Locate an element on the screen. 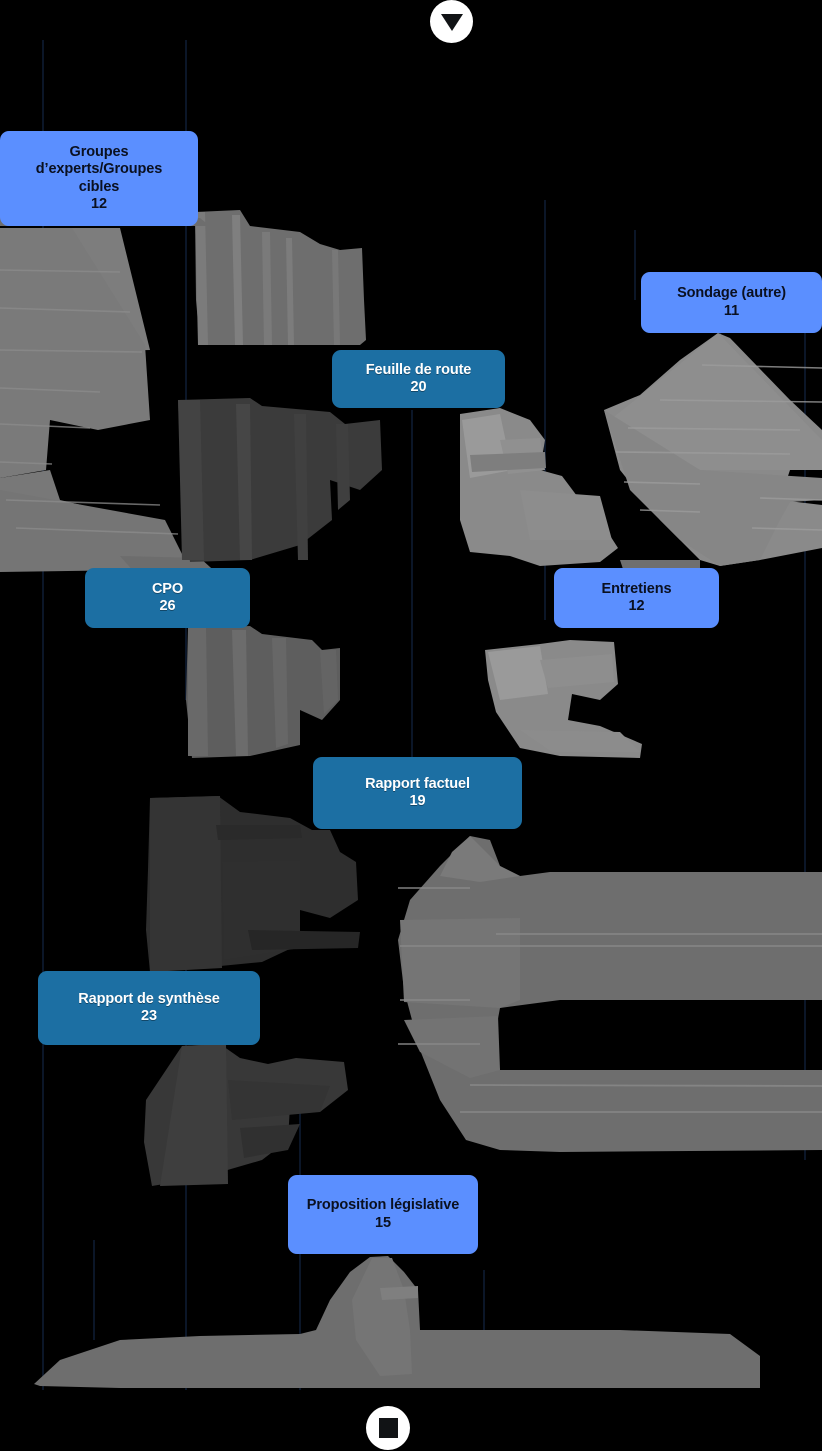  activity-node-feuille: Feuille de route 20 is located at coordinates (418, 379).